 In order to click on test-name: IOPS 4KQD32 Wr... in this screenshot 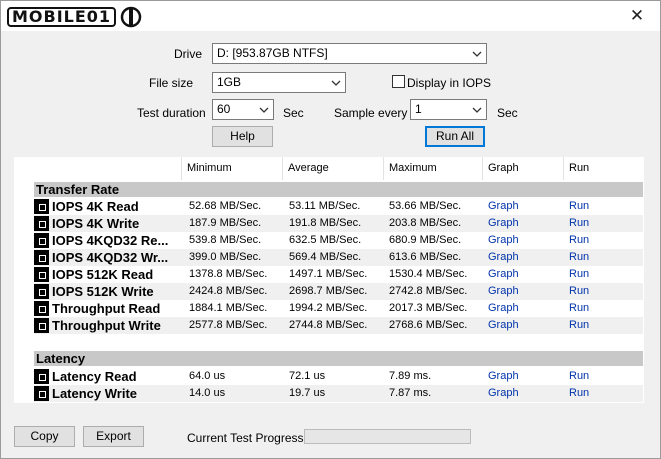, I will do `click(110, 257)`.